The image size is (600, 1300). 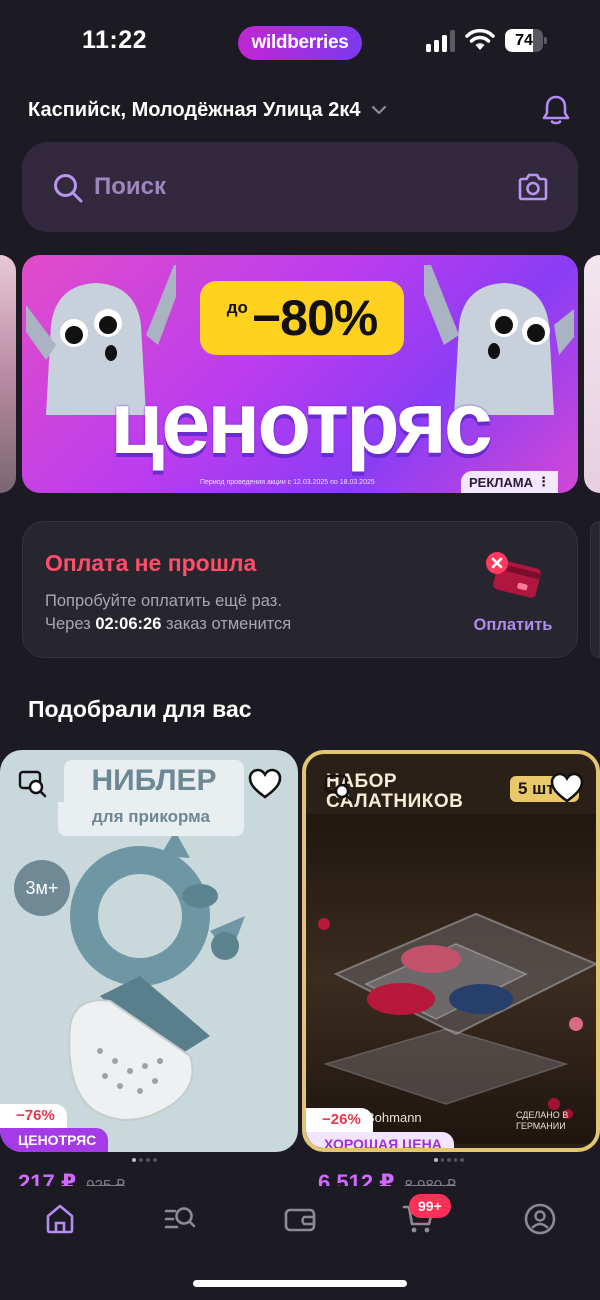 What do you see at coordinates (440, 41) in the screenshot?
I see `cellular-signal-icon` at bounding box center [440, 41].